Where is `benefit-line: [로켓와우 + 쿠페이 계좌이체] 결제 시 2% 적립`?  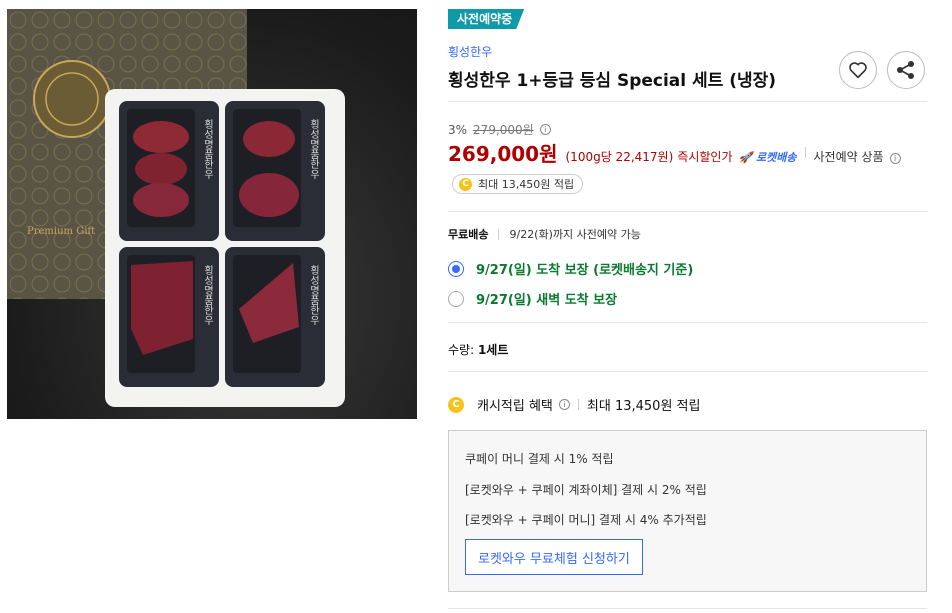 benefit-line: [로켓와우 + 쿠페이 계좌이체] 결제 시 2% 적립 is located at coordinates (586, 490).